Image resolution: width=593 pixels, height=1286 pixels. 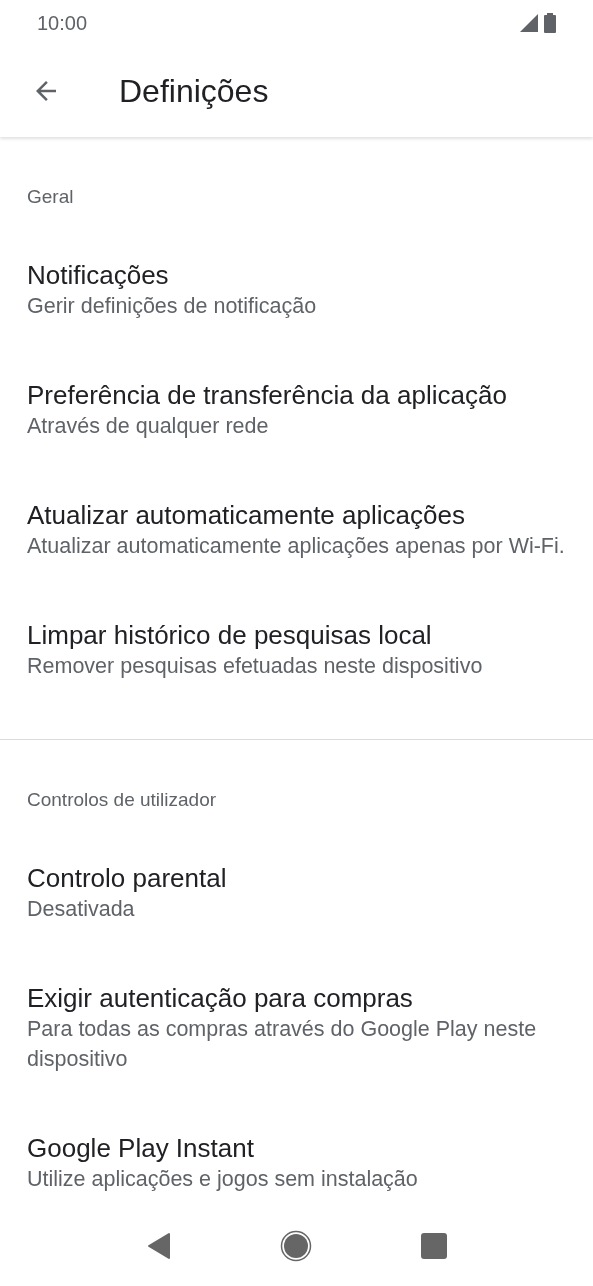 I want to click on item-subtitle: Gerir definições de notificação, so click(x=172, y=306).